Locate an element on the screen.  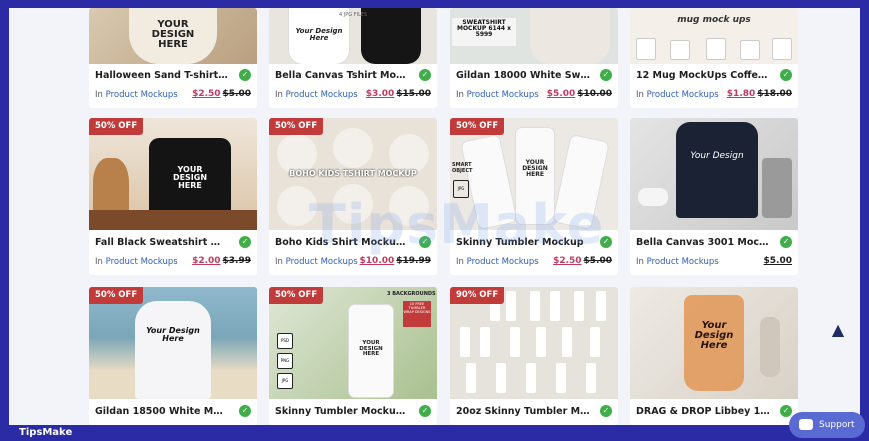
window-frame-top is located at coordinates (434, 4).